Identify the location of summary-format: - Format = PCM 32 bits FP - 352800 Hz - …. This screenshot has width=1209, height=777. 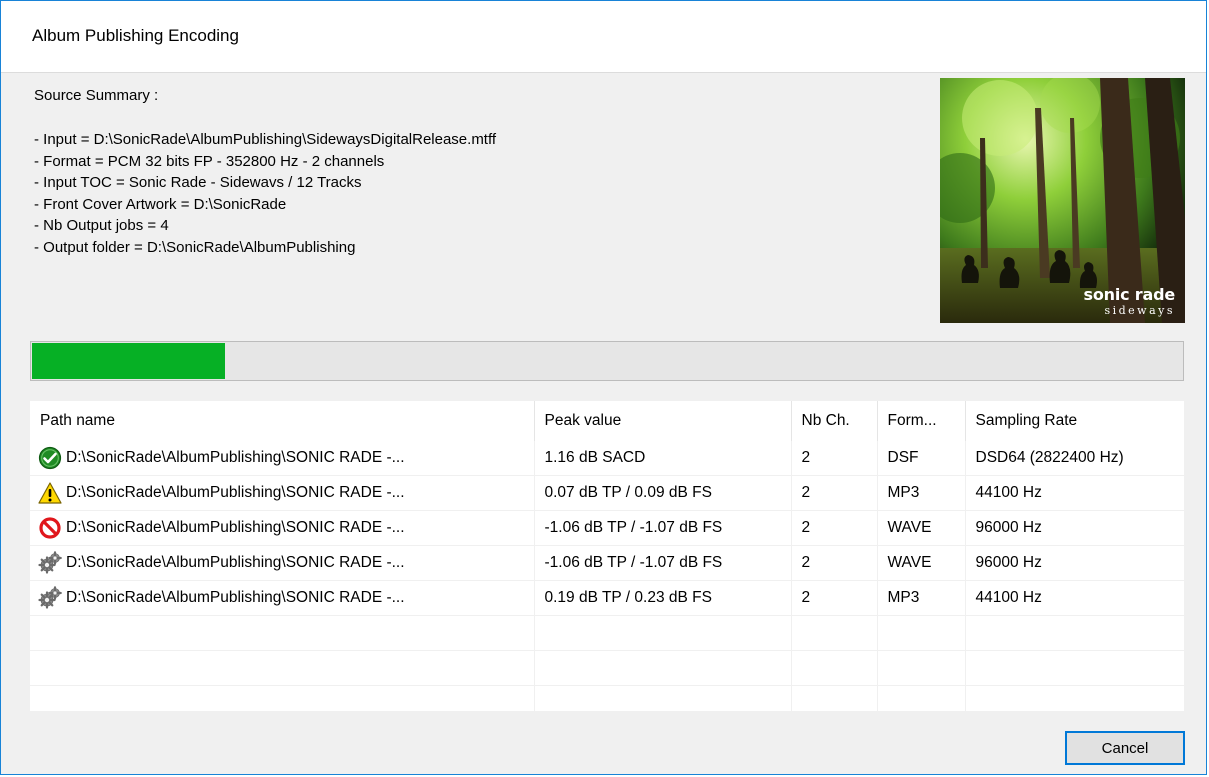
(209, 161).